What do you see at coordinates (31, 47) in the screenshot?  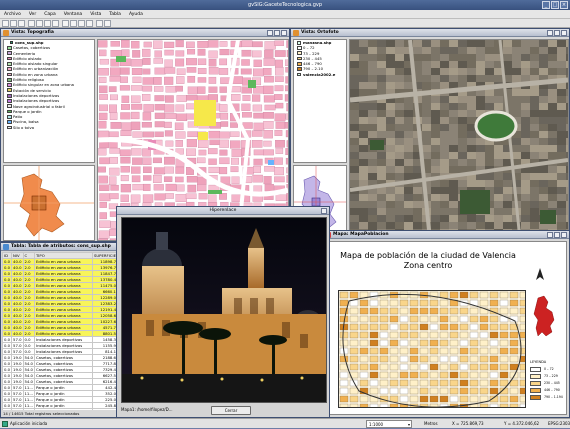 I see `legend-label: Casetas, cobertizos` at bounding box center [31, 47].